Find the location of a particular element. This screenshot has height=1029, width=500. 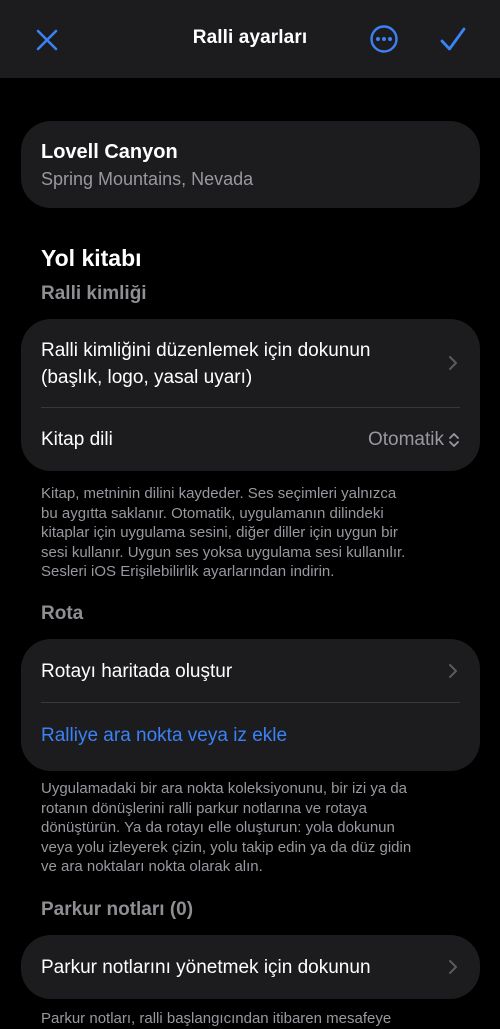

page-title: Ralli ayarları is located at coordinates (250, 37).